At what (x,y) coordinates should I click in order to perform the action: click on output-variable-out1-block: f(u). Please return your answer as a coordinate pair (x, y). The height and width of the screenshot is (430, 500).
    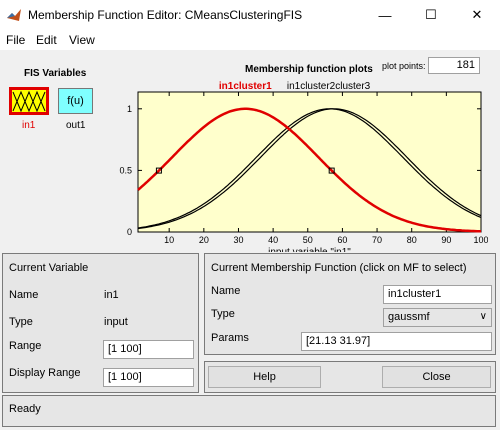
    Looking at the image, I should click on (75, 101).